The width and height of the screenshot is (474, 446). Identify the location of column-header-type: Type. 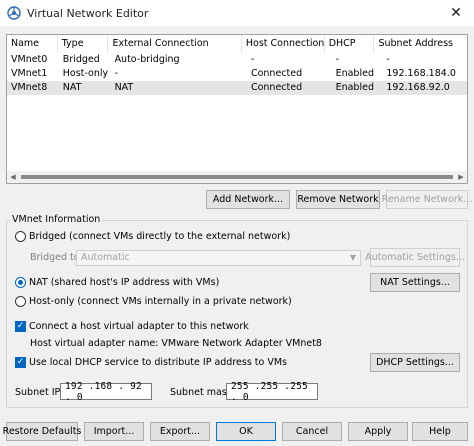
(83, 44).